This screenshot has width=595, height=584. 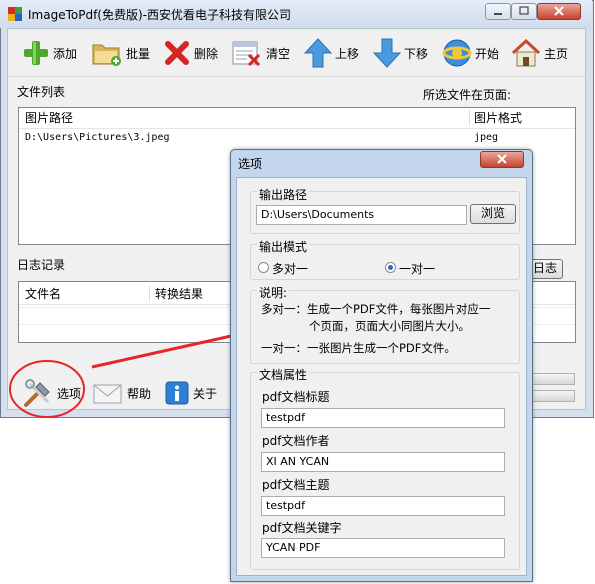 I want to click on browse-button: 浏览, so click(x=493, y=214).